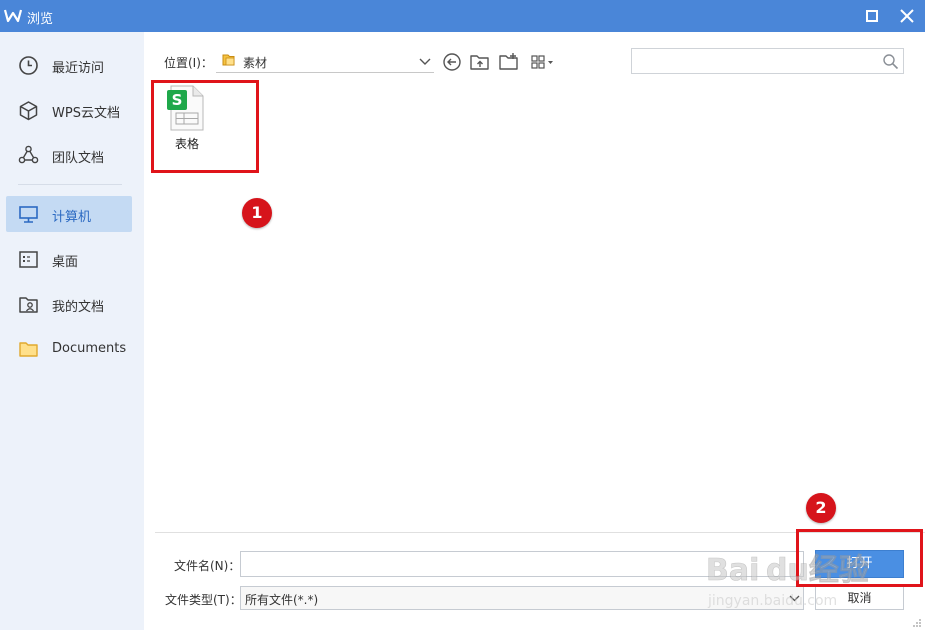 Image resolution: width=925 pixels, height=630 pixels. I want to click on back-arrow-icon, so click(452, 62).